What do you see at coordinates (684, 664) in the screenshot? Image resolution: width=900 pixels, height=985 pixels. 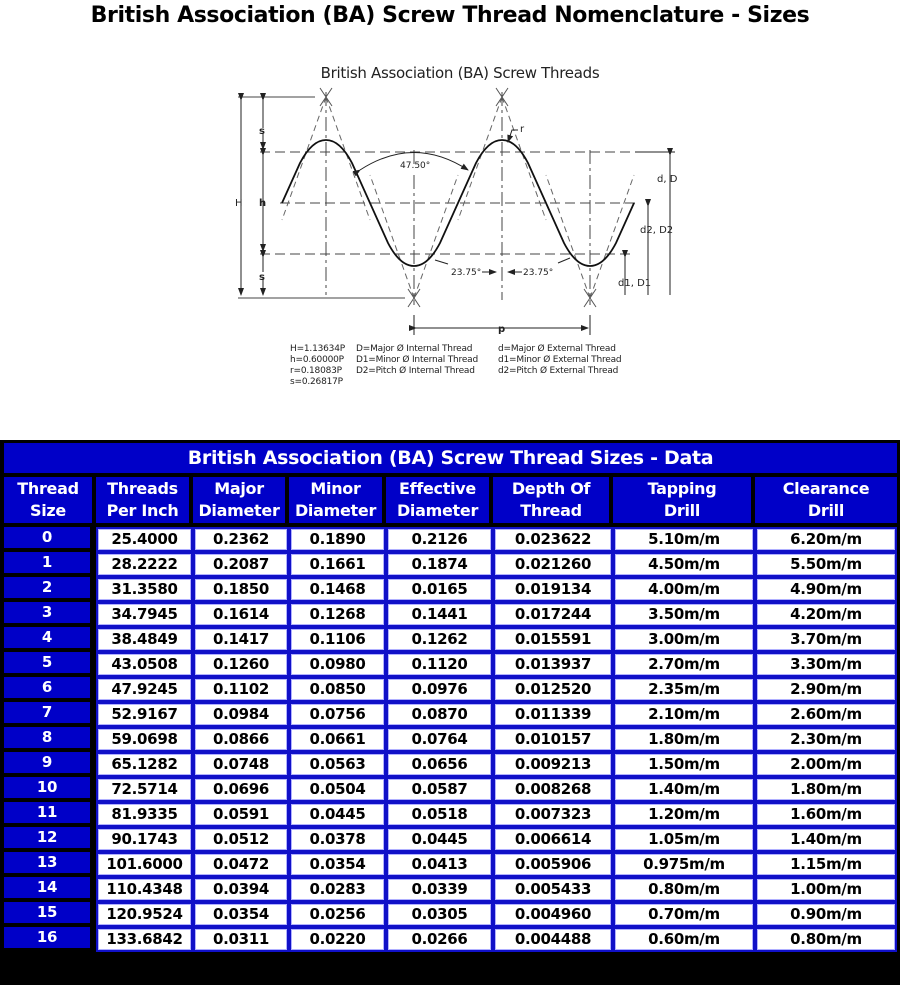 I see `tapping-drill-cell: 2.70m/m` at bounding box center [684, 664].